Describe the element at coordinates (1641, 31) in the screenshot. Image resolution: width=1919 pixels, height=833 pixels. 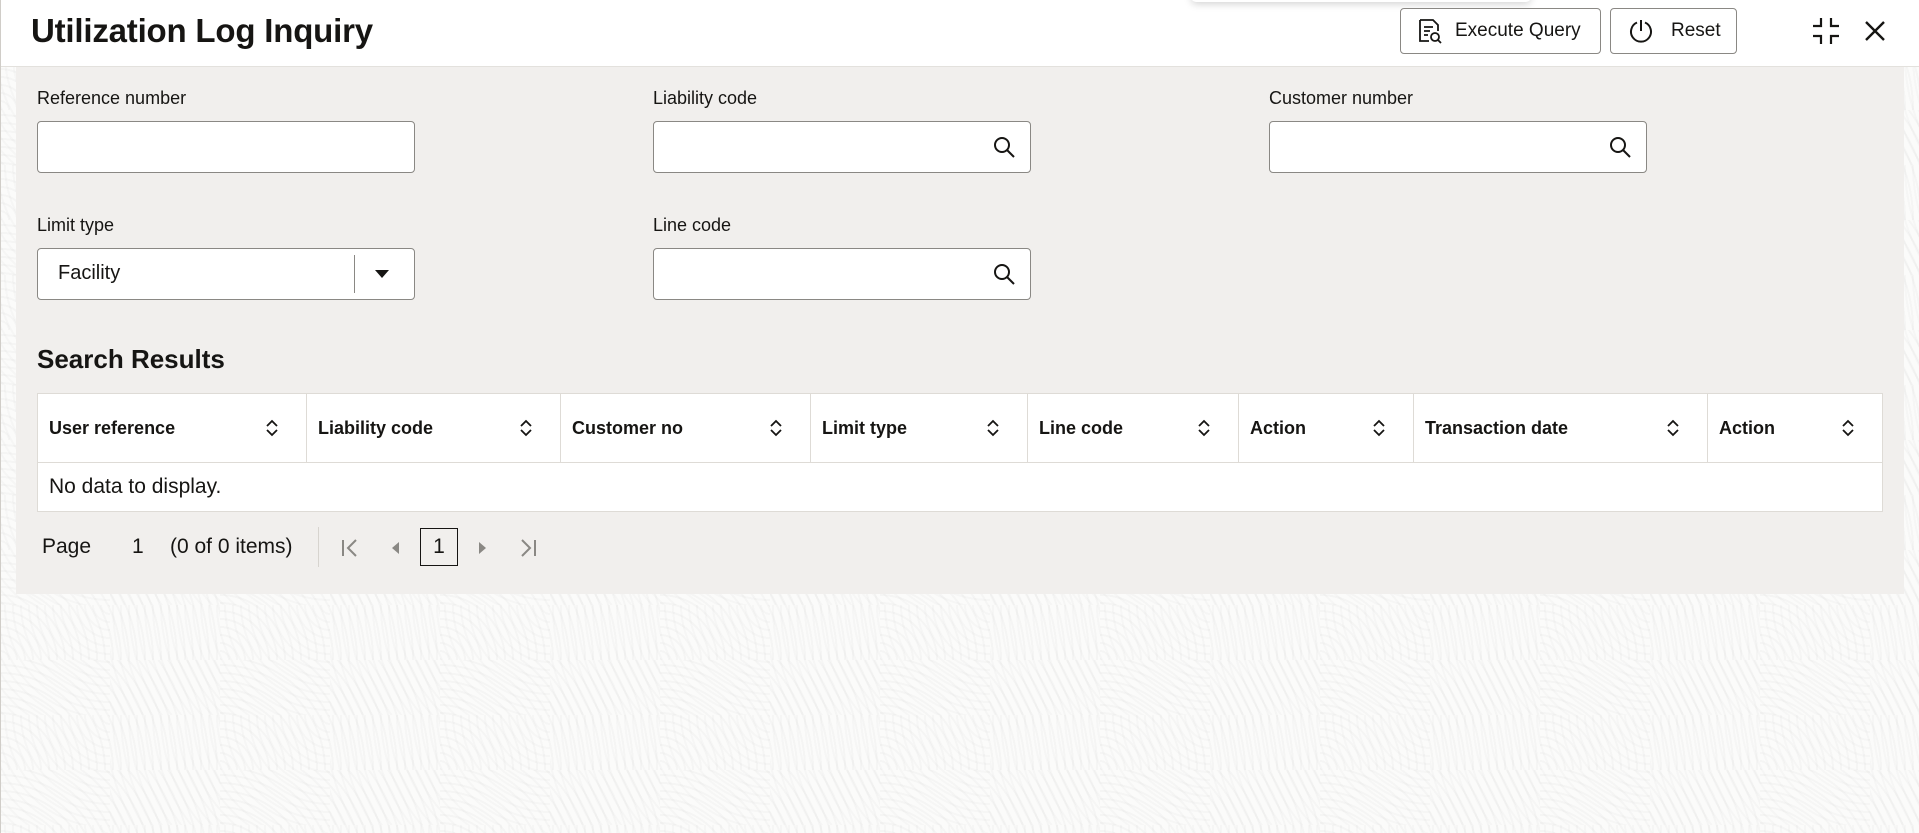
I see `power-reset-icon` at that location.